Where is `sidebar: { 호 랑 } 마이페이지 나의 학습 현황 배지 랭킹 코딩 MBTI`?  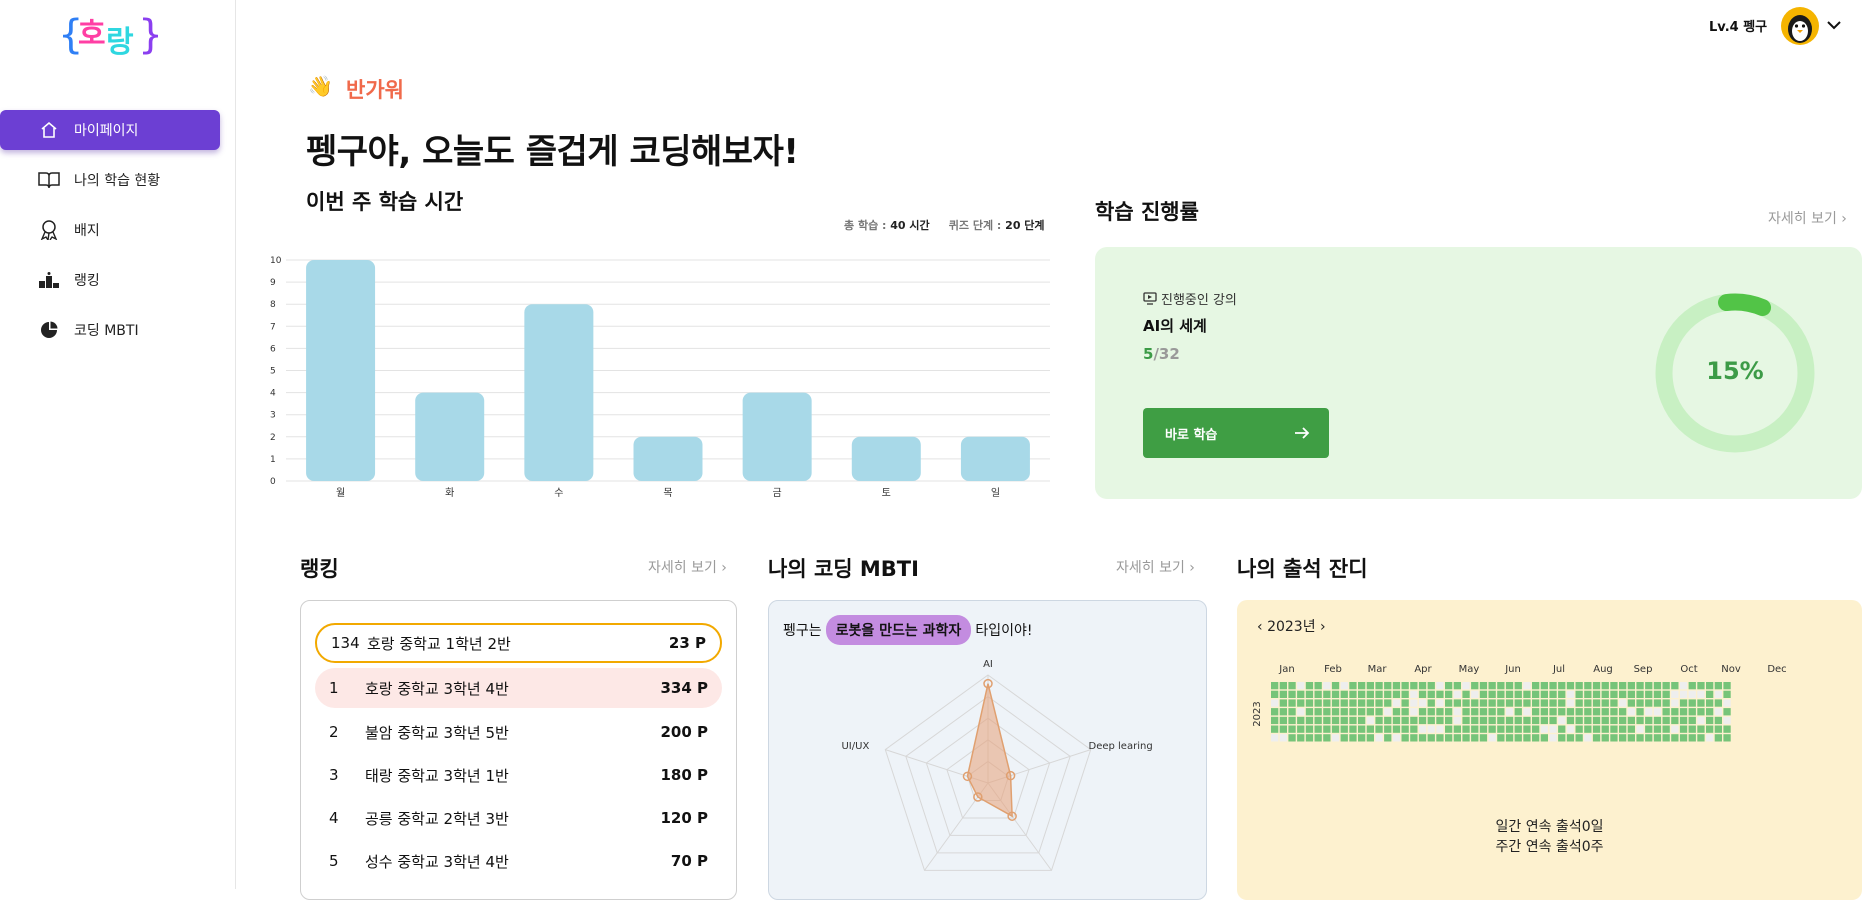
sidebar: { 호 랑 } 마이페이지 나의 학습 현황 배지 랭킹 코딩 MBTI is located at coordinates (118, 444).